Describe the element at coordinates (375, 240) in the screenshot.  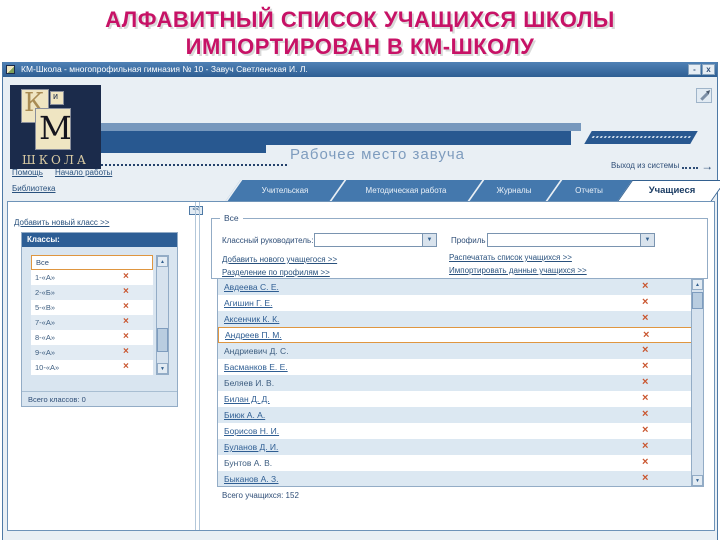
I see `teacher-select: ▼` at that location.